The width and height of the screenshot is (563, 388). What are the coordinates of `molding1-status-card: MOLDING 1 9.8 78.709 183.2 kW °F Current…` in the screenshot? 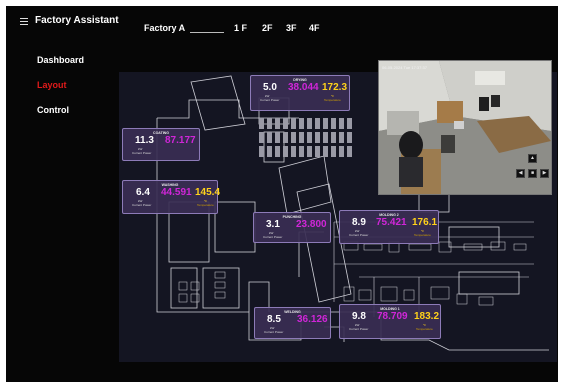 It's located at (390, 321).